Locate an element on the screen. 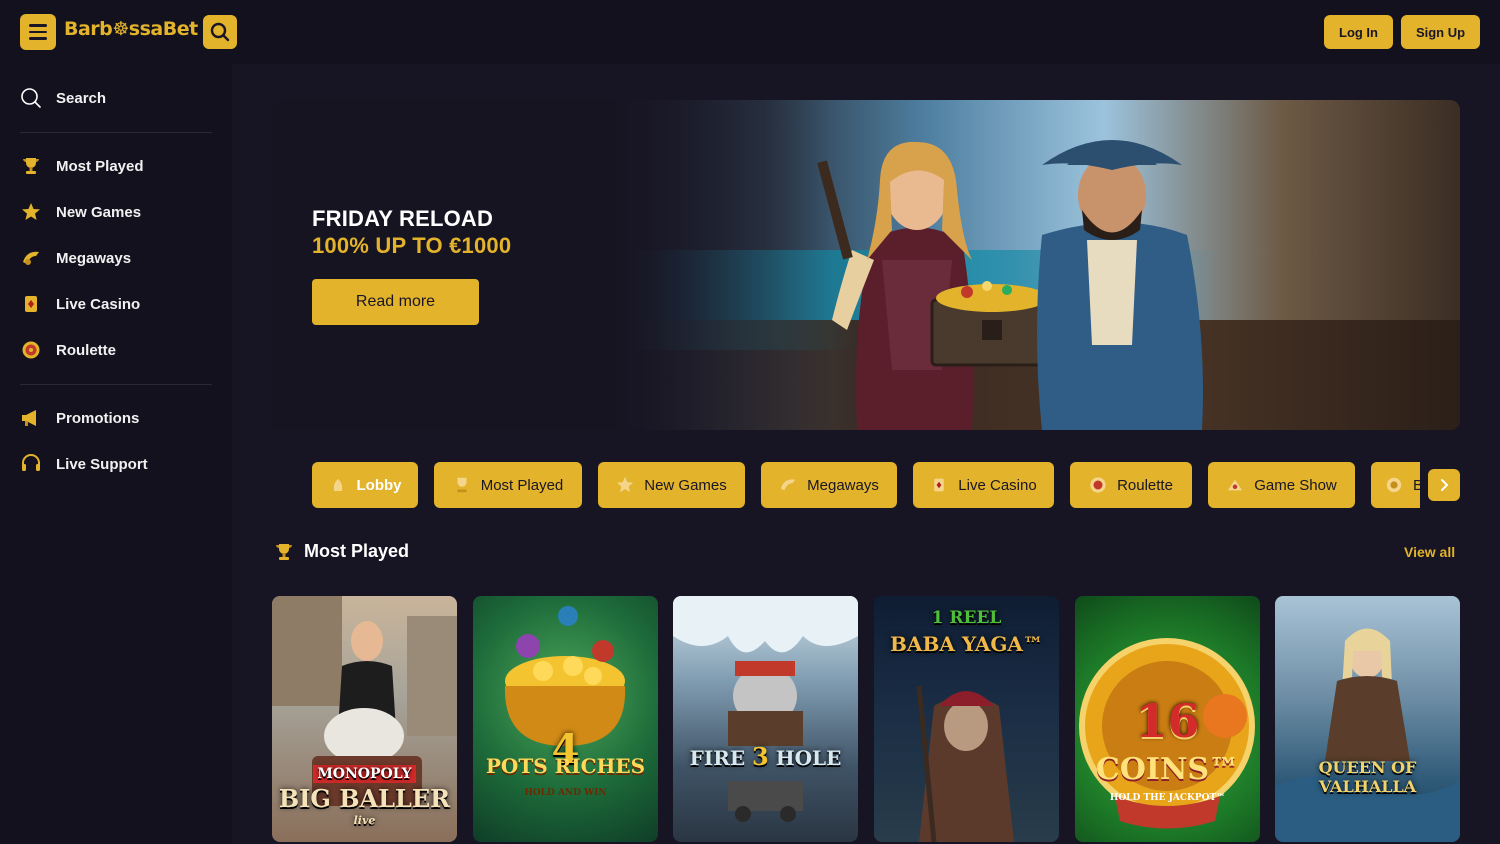 The width and height of the screenshot is (1500, 844). signup-button: Sign Up is located at coordinates (1440, 32).